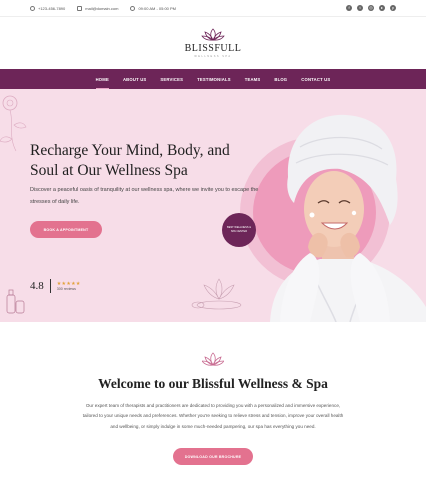 This screenshot has height=482, width=426. I want to click on social-links: f t ◎ ▸ p, so click(371, 8).